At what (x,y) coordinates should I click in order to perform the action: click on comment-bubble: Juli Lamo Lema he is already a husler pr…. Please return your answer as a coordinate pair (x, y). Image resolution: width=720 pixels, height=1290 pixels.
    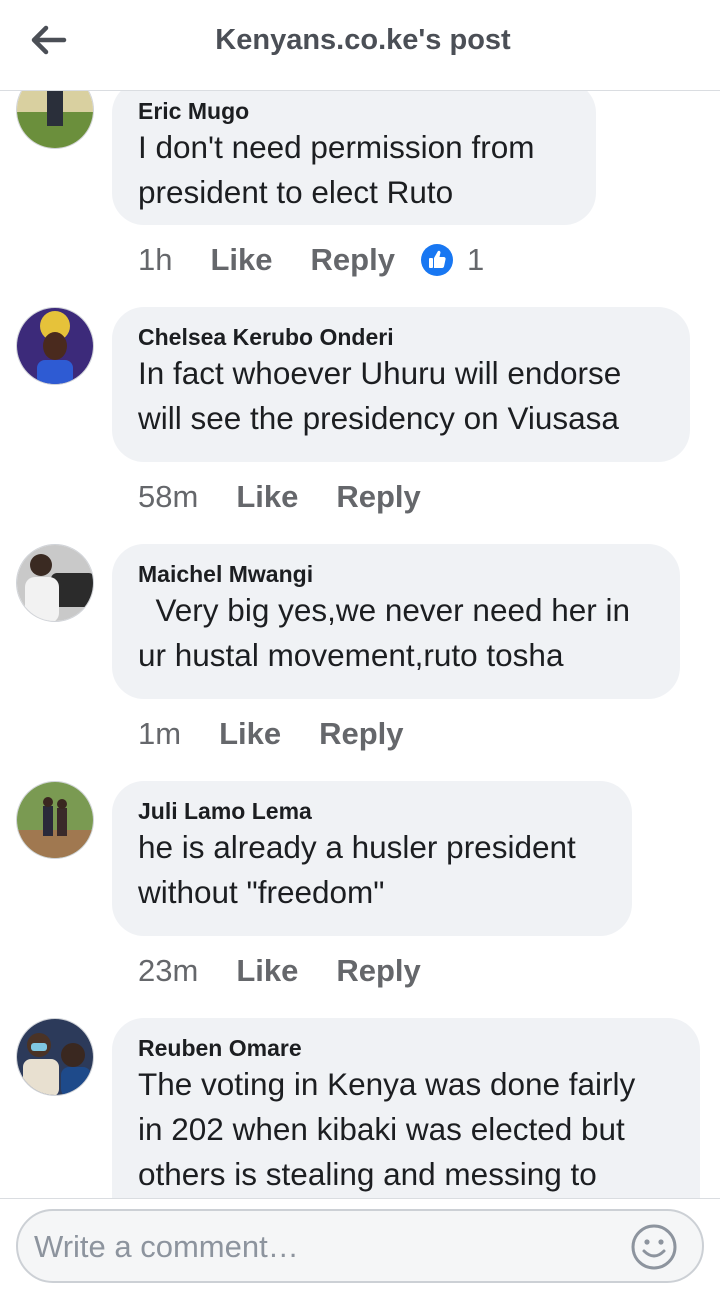
    Looking at the image, I should click on (372, 858).